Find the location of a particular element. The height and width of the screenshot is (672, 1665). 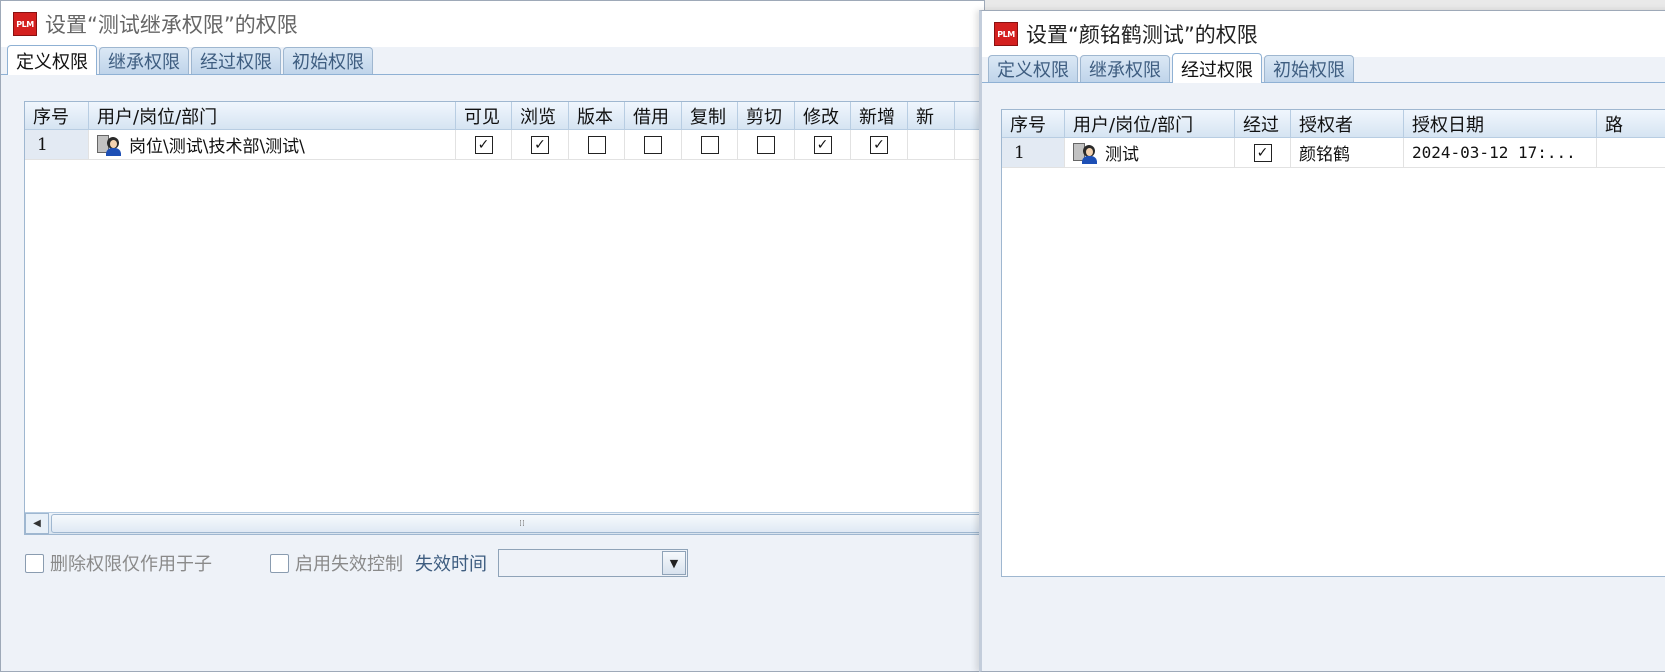

cell-modify: ✓ is located at coordinates (823, 144).